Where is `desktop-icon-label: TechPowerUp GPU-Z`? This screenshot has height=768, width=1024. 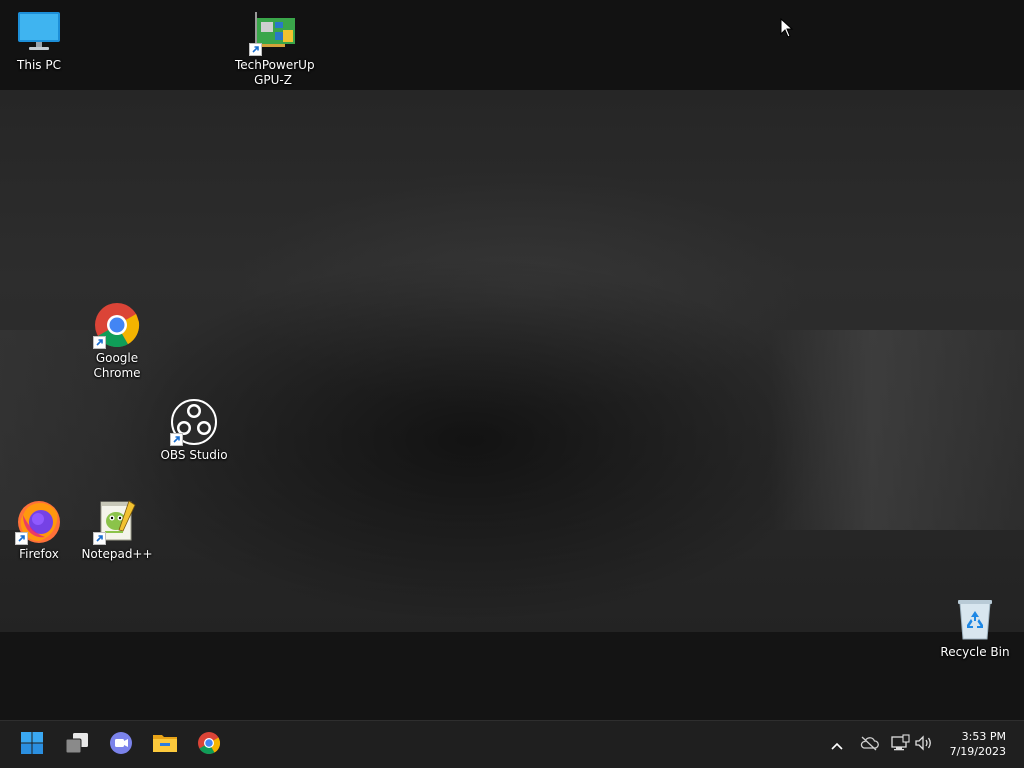 desktop-icon-label: TechPowerUp GPU-Z is located at coordinates (275, 72).